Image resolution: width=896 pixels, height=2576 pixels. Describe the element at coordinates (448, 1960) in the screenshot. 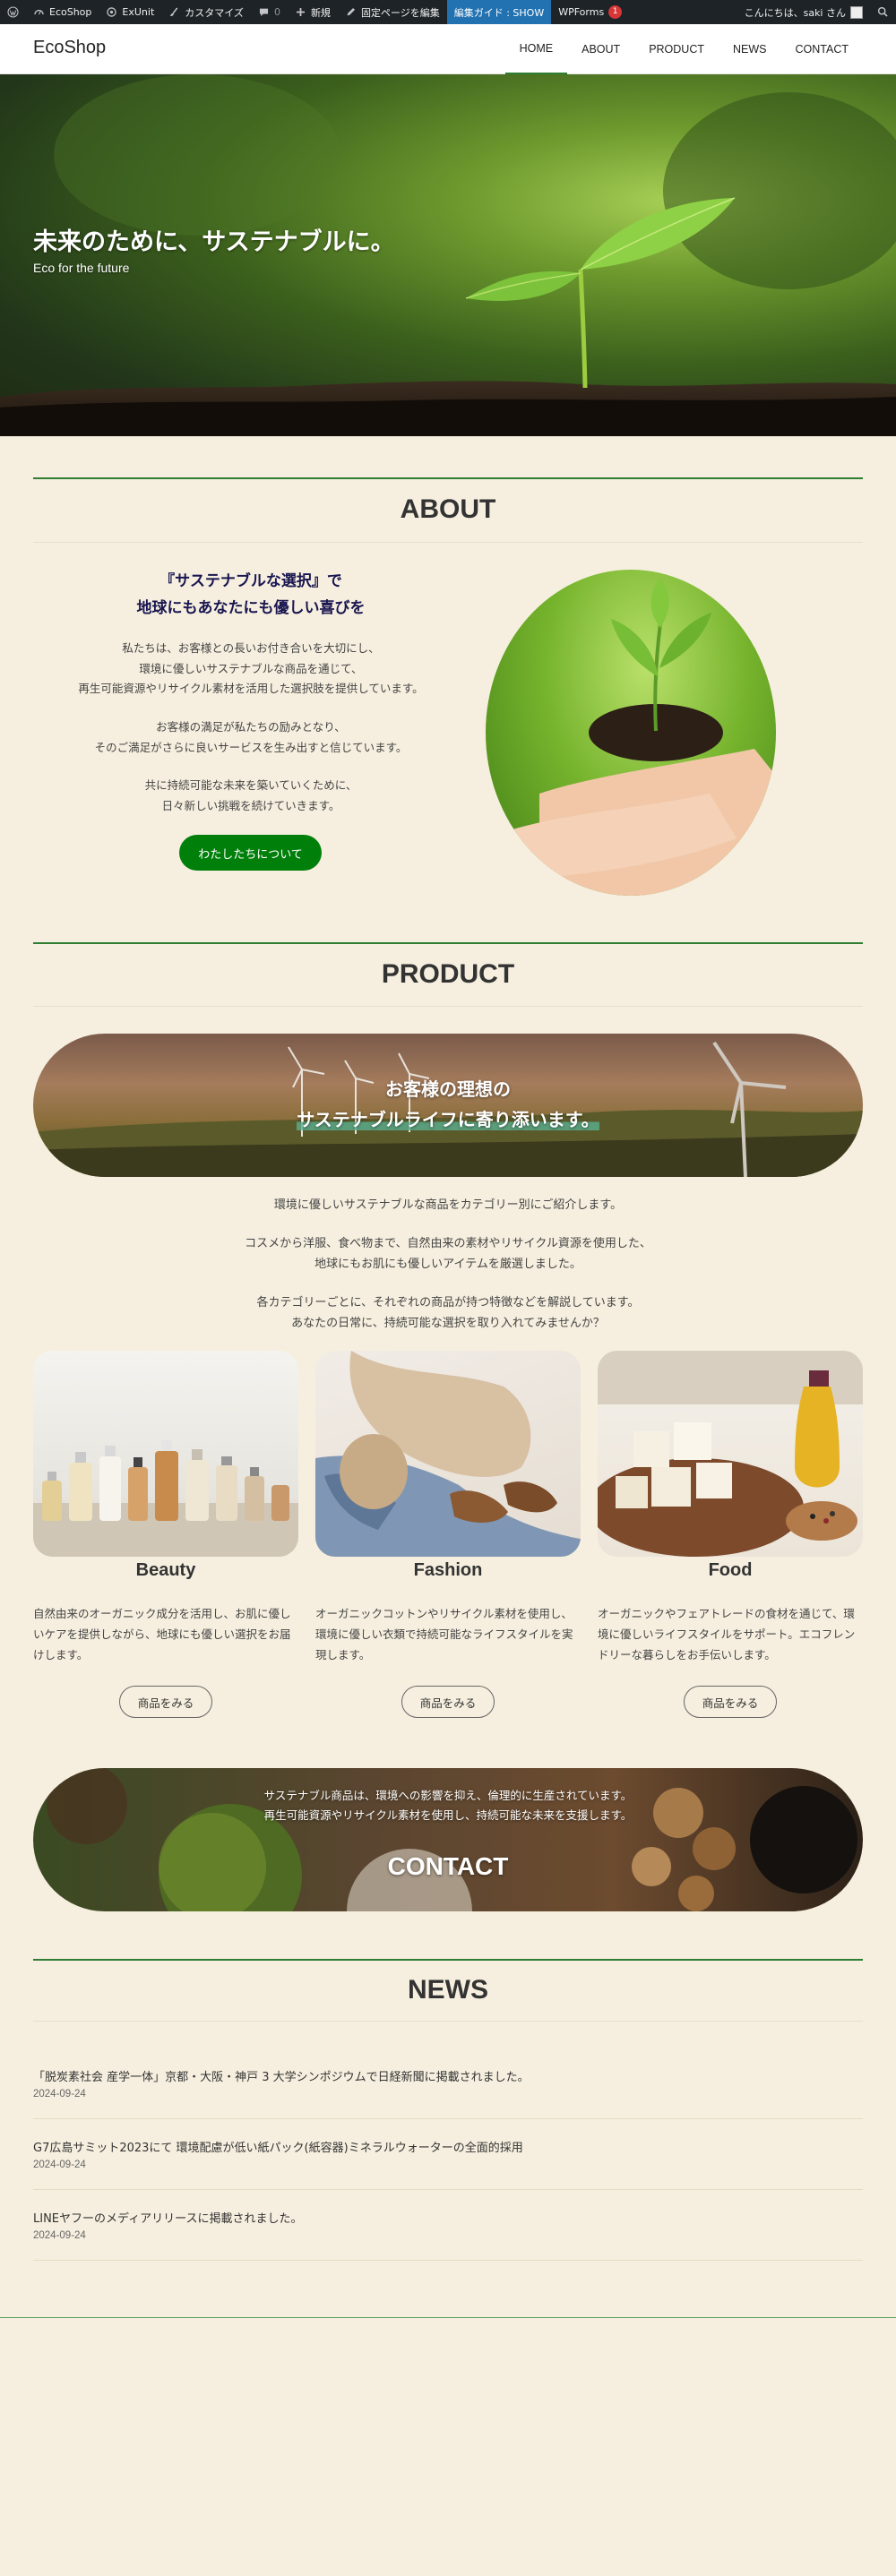

I see `news-top-rule` at that location.